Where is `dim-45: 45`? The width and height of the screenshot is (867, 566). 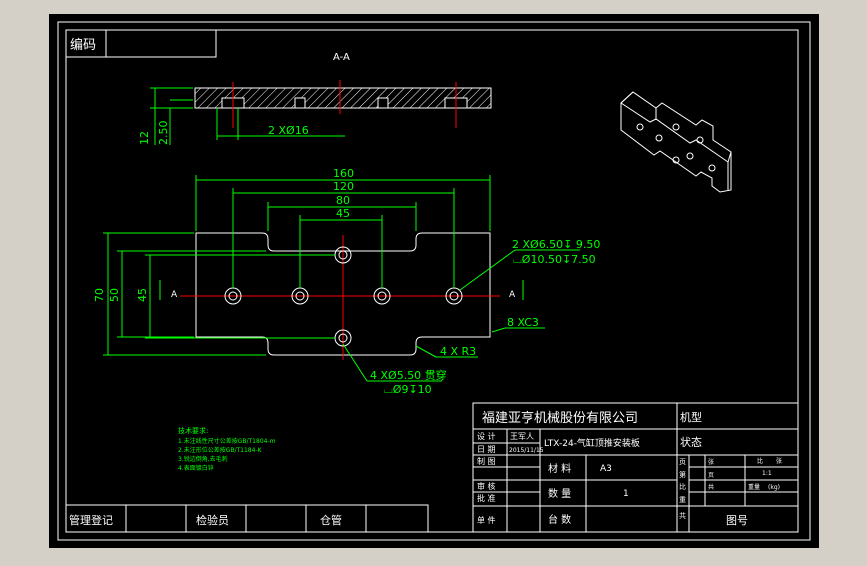
dim-45: 45 is located at coordinates (343, 213).